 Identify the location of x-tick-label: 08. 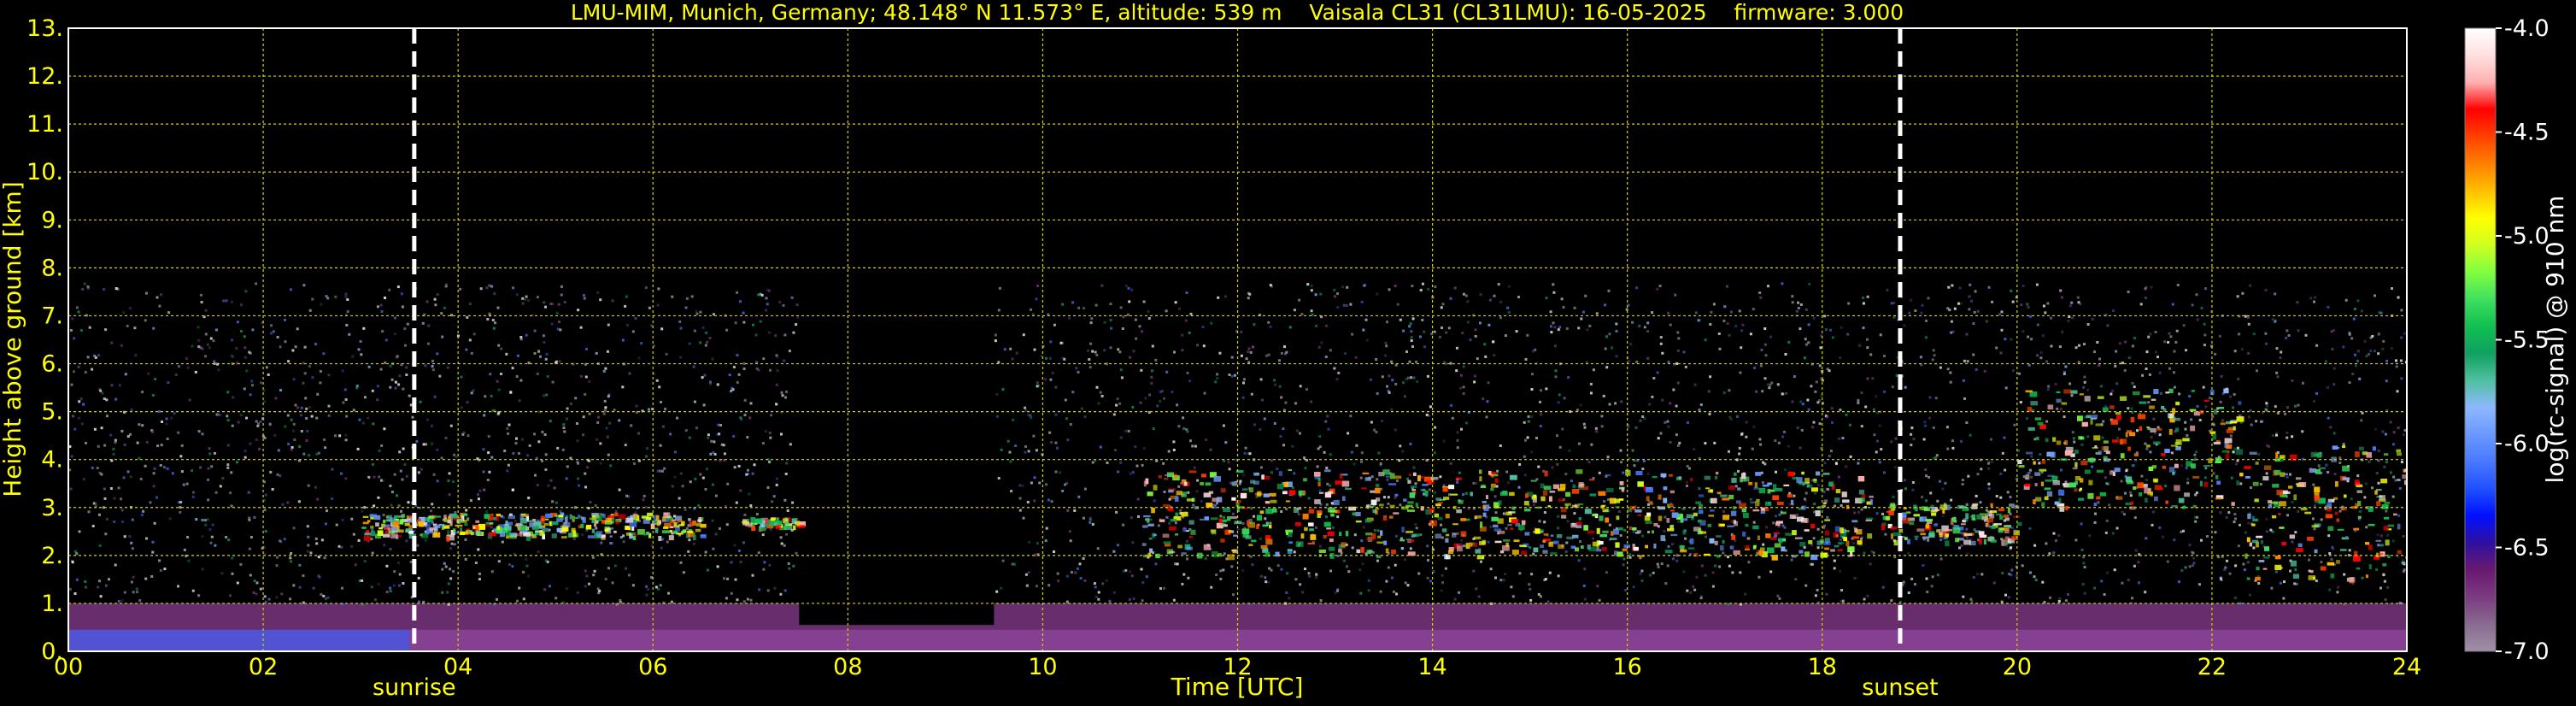
(847, 667).